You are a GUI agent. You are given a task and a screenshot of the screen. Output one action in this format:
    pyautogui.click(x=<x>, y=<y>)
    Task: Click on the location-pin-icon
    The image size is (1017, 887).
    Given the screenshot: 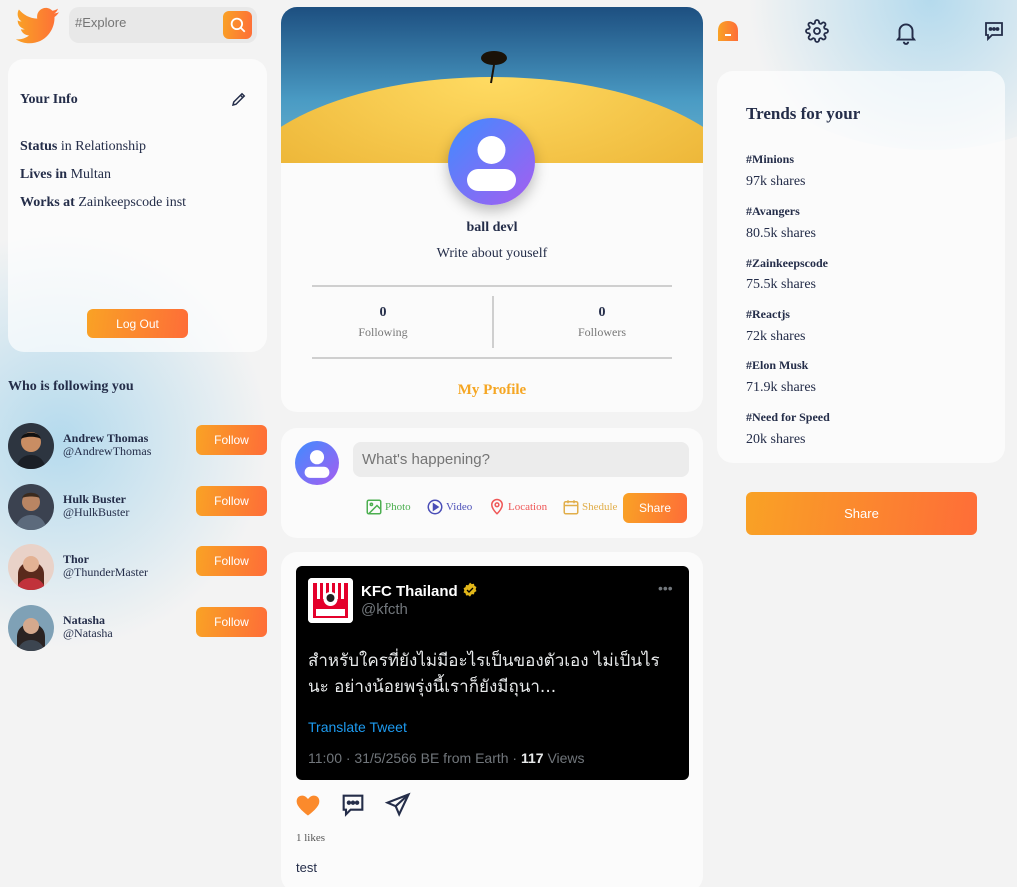 What is the action you would take?
    pyautogui.click(x=497, y=506)
    